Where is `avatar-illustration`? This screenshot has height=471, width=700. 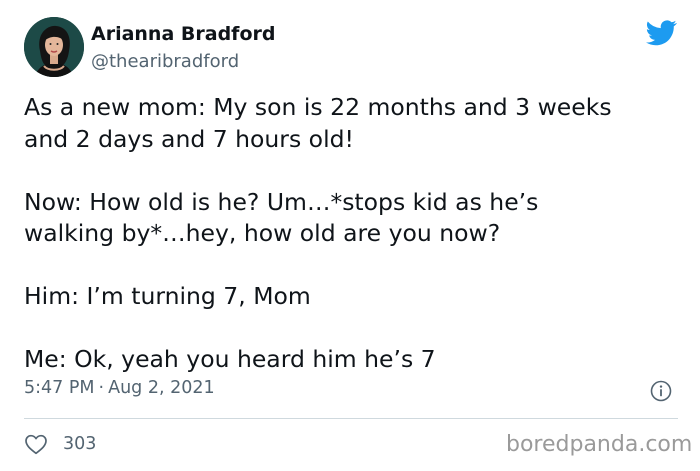 avatar-illustration is located at coordinates (54, 47).